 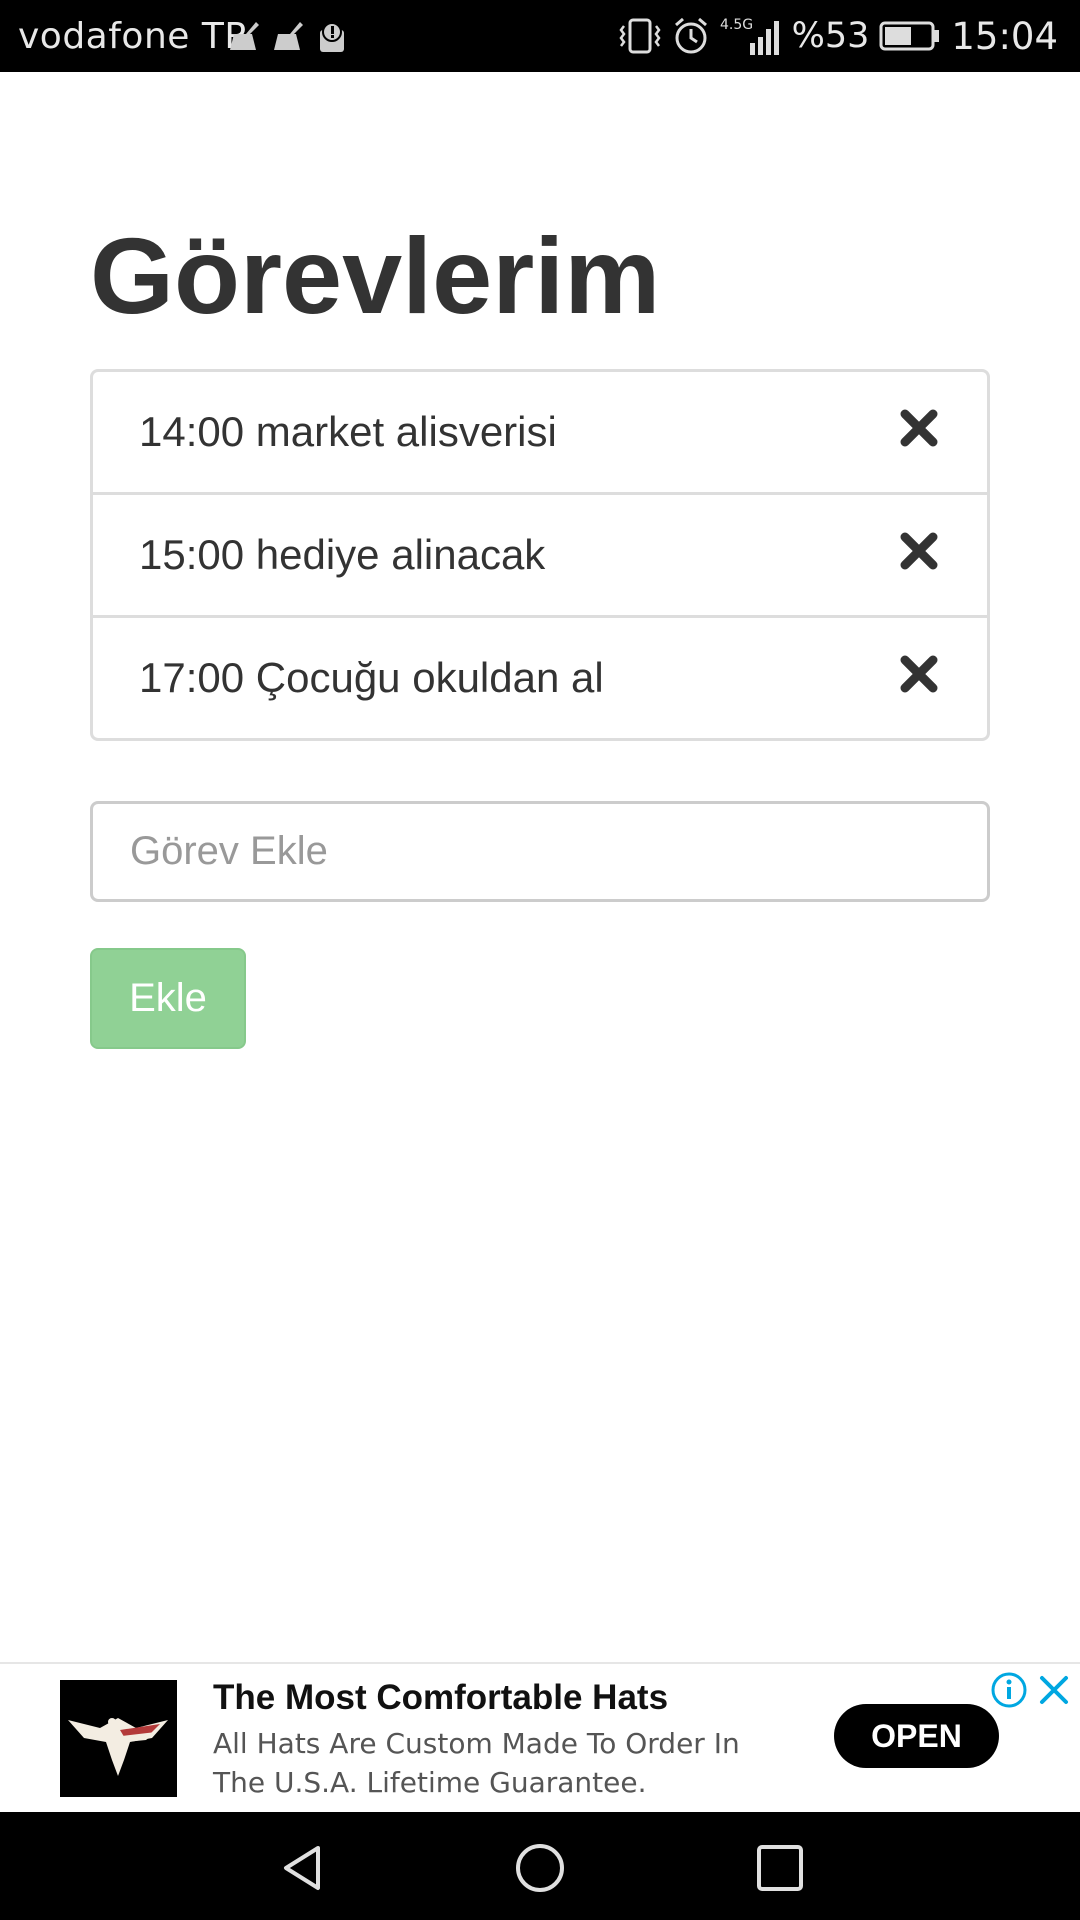 What do you see at coordinates (690, 35) in the screenshot?
I see `alarm-icon` at bounding box center [690, 35].